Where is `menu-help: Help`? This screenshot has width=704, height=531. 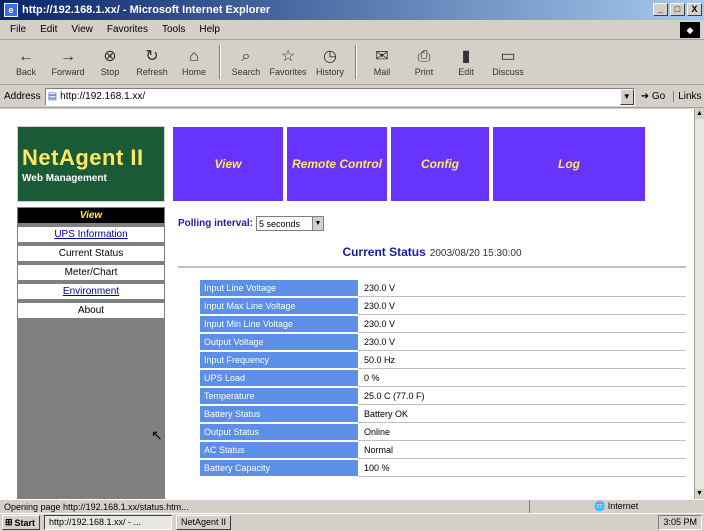
menu-help: Help is located at coordinates (209, 29).